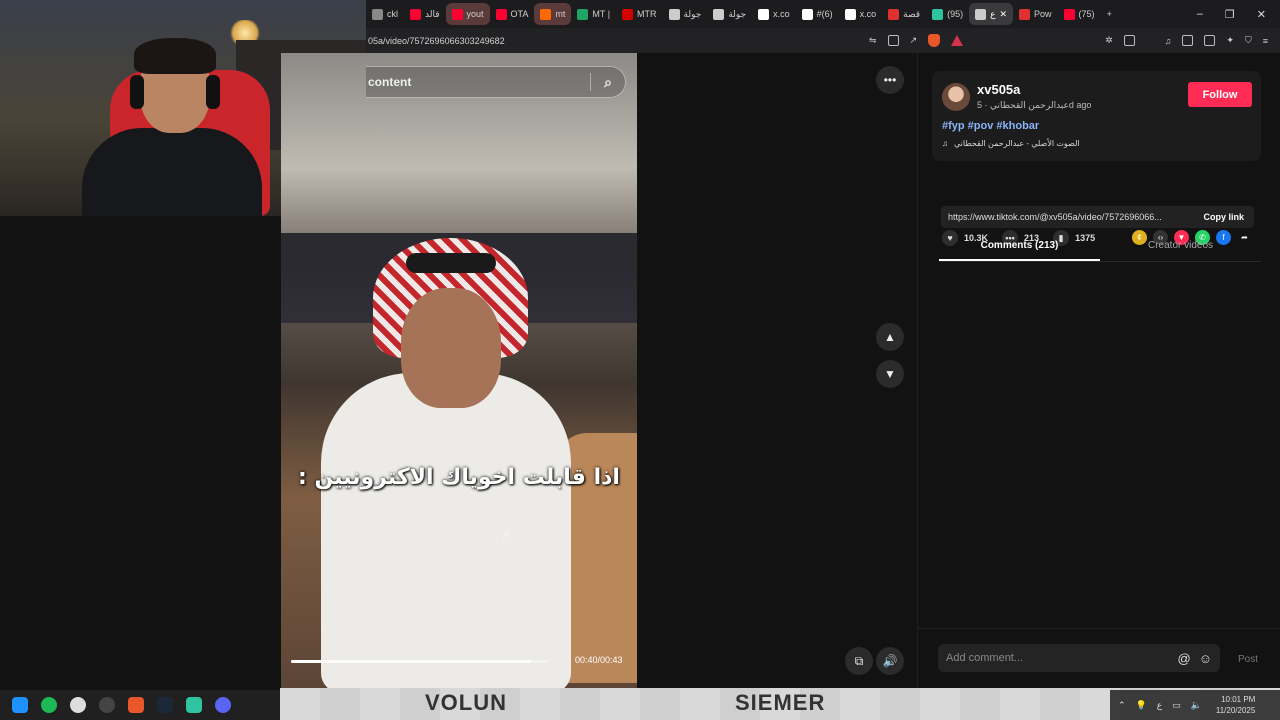 This screenshot has height=720, width=1280. Describe the element at coordinates (890, 661) in the screenshot. I see `volume-button: 🔊` at that location.